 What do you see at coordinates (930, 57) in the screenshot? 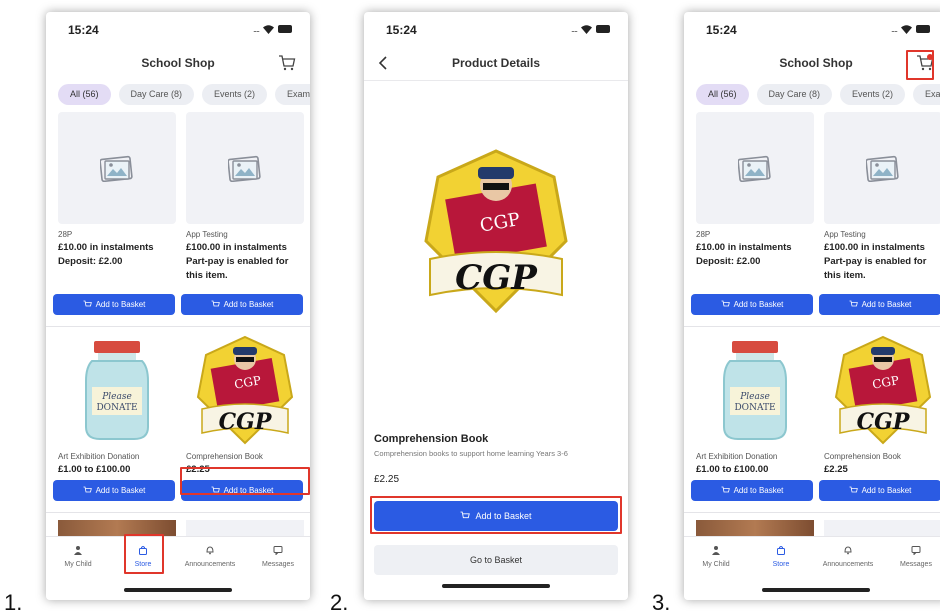
I see `cart-badge` at bounding box center [930, 57].